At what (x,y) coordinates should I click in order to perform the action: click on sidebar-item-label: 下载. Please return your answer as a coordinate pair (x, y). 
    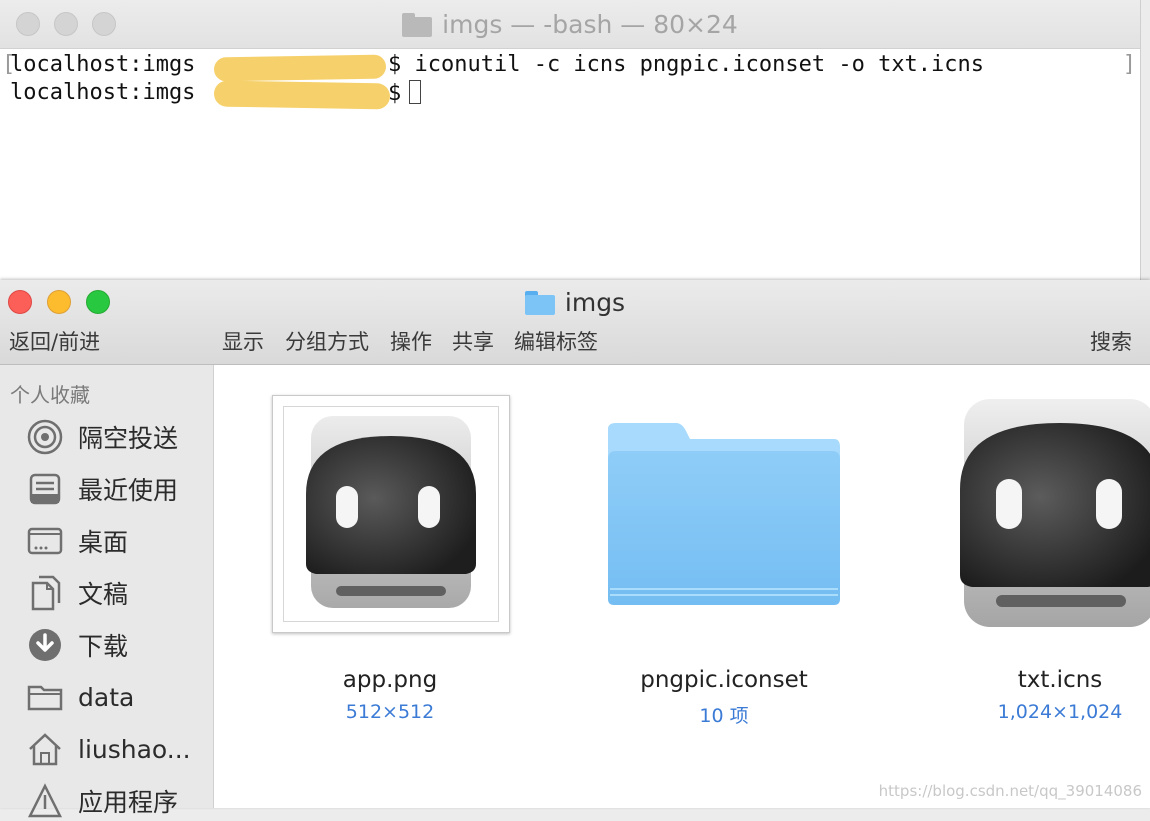
    Looking at the image, I should click on (103, 646).